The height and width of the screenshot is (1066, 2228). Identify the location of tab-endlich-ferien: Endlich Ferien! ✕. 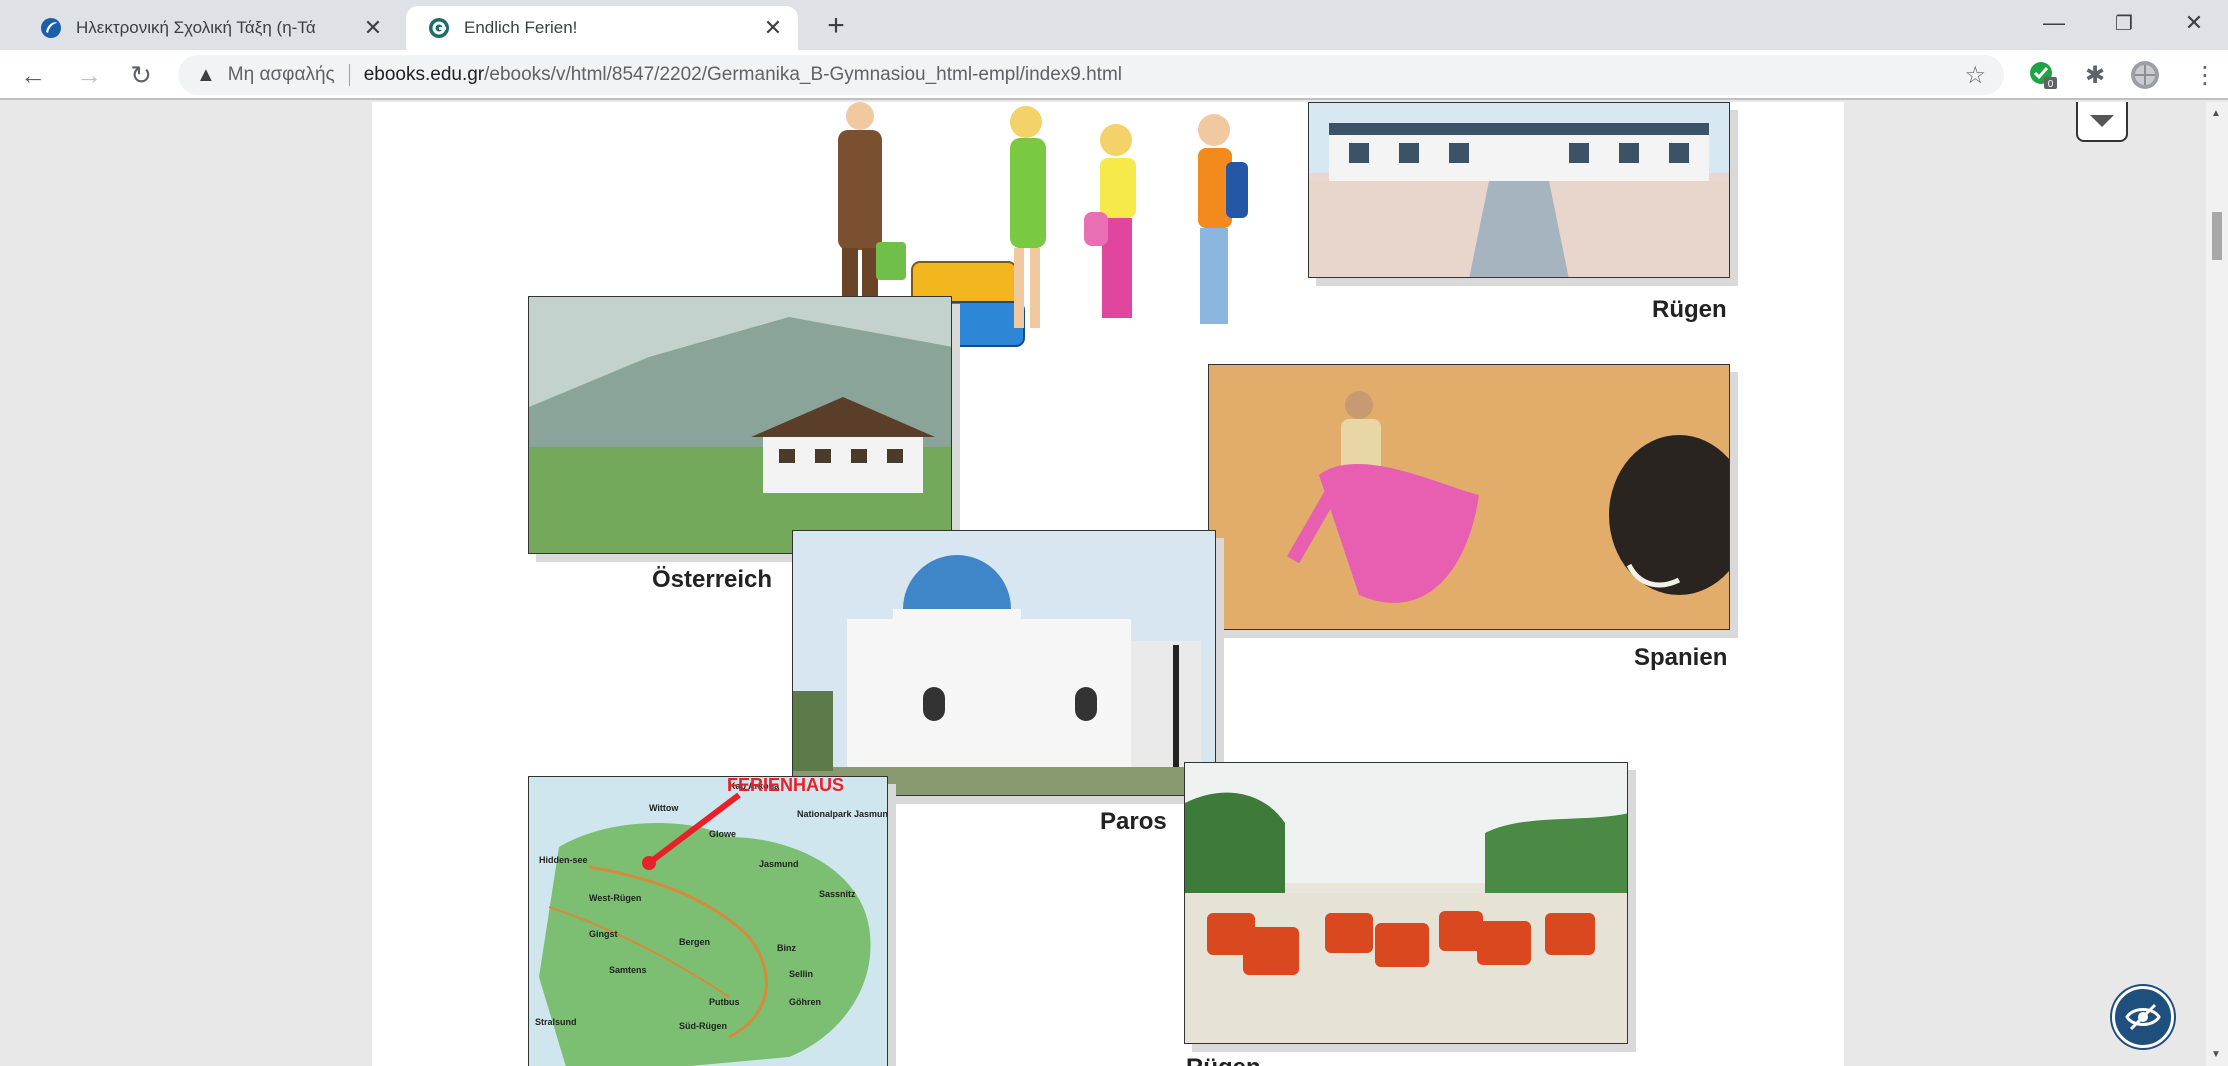
(602, 28).